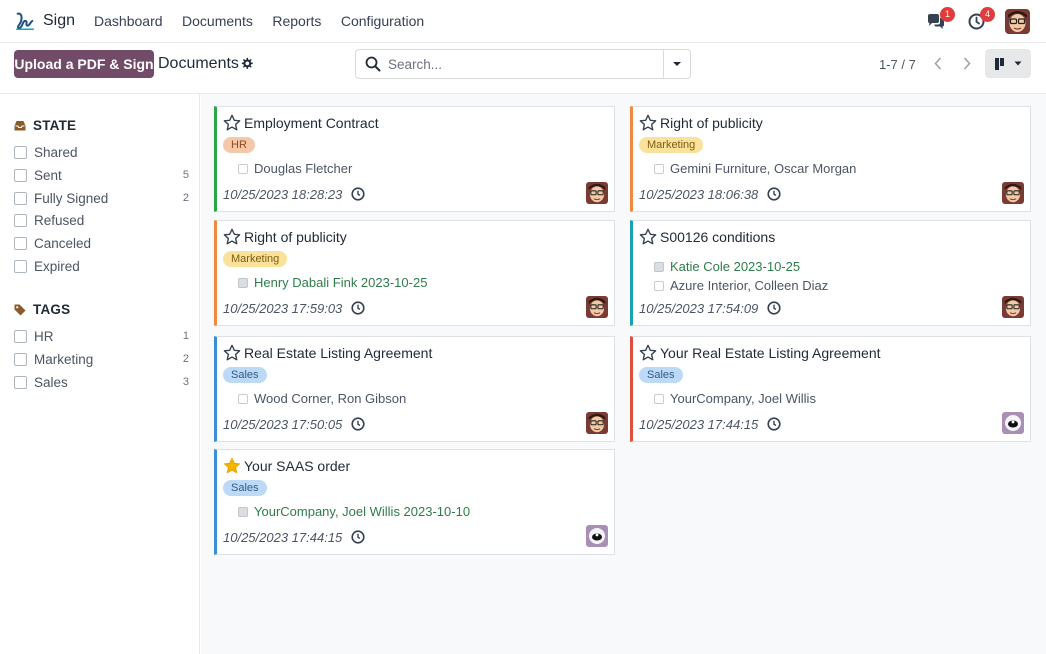  I want to click on menu-documents: Documents, so click(217, 21).